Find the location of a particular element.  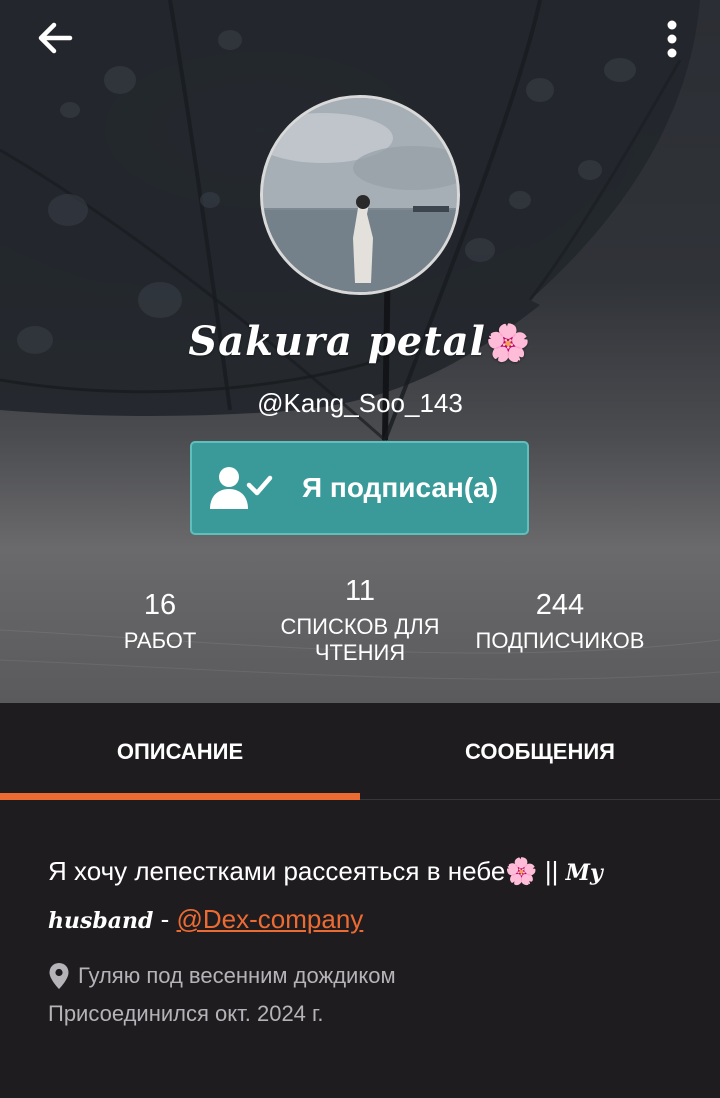

arrow-left-icon is located at coordinates (55, 38).